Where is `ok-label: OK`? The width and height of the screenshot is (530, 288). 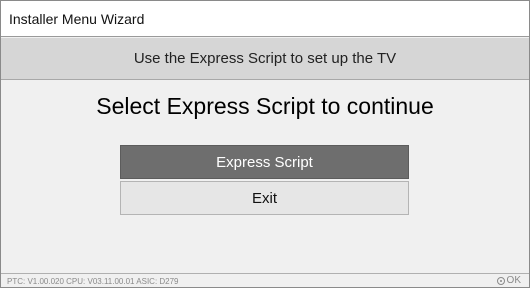 ok-label: OK is located at coordinates (513, 280).